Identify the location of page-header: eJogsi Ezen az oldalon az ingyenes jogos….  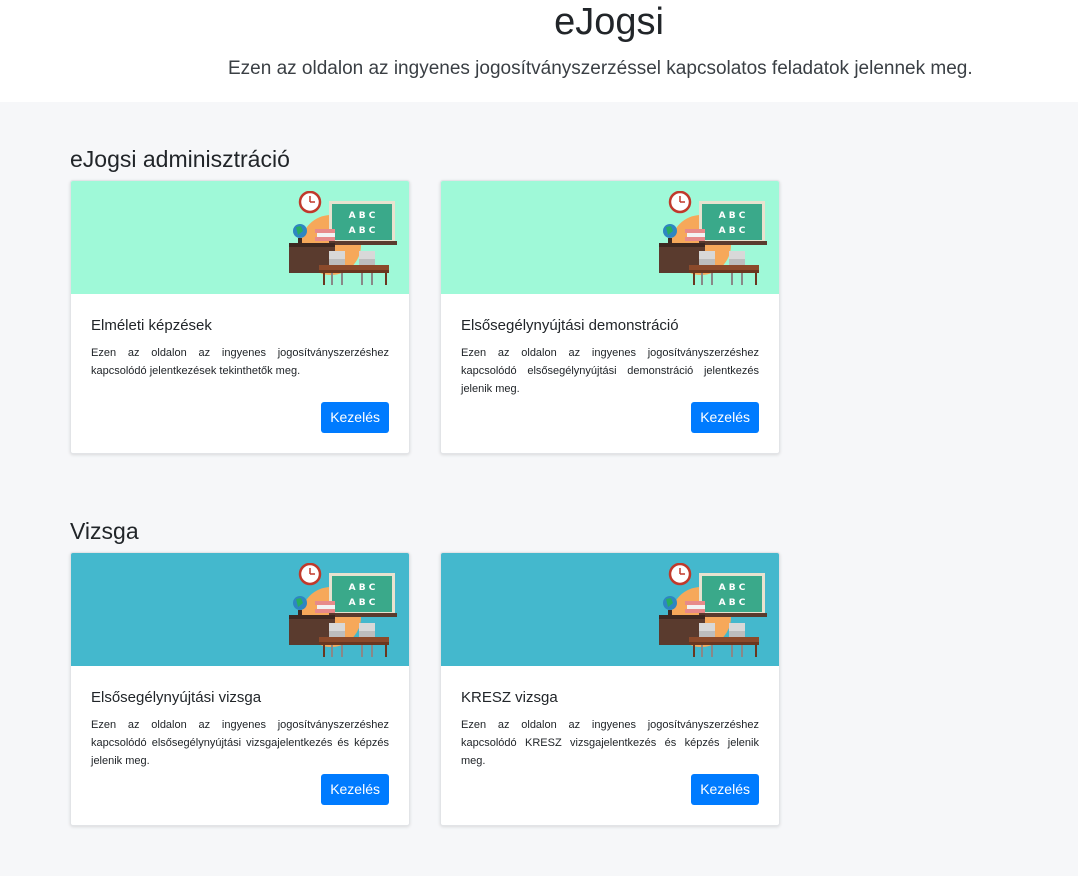
(539, 51).